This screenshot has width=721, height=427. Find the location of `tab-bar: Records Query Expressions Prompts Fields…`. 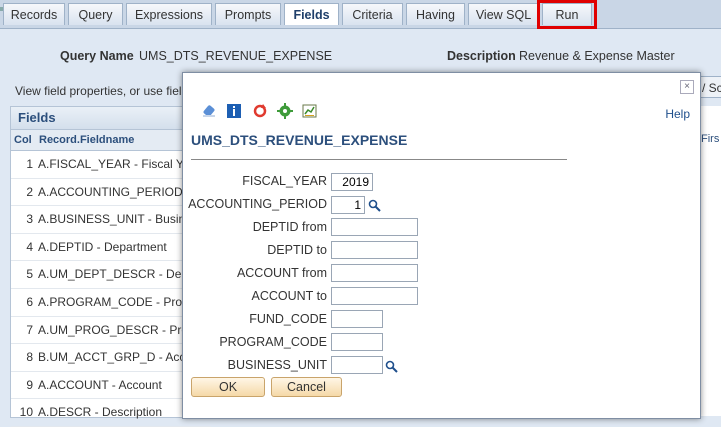

tab-bar: Records Query Expressions Prompts Fields… is located at coordinates (360, 14).